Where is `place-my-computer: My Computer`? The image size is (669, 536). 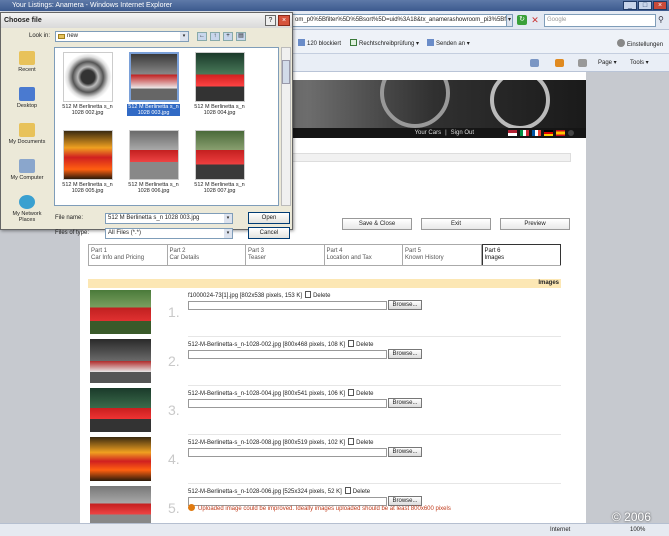
place-my-computer: My Computer is located at coordinates (27, 170).